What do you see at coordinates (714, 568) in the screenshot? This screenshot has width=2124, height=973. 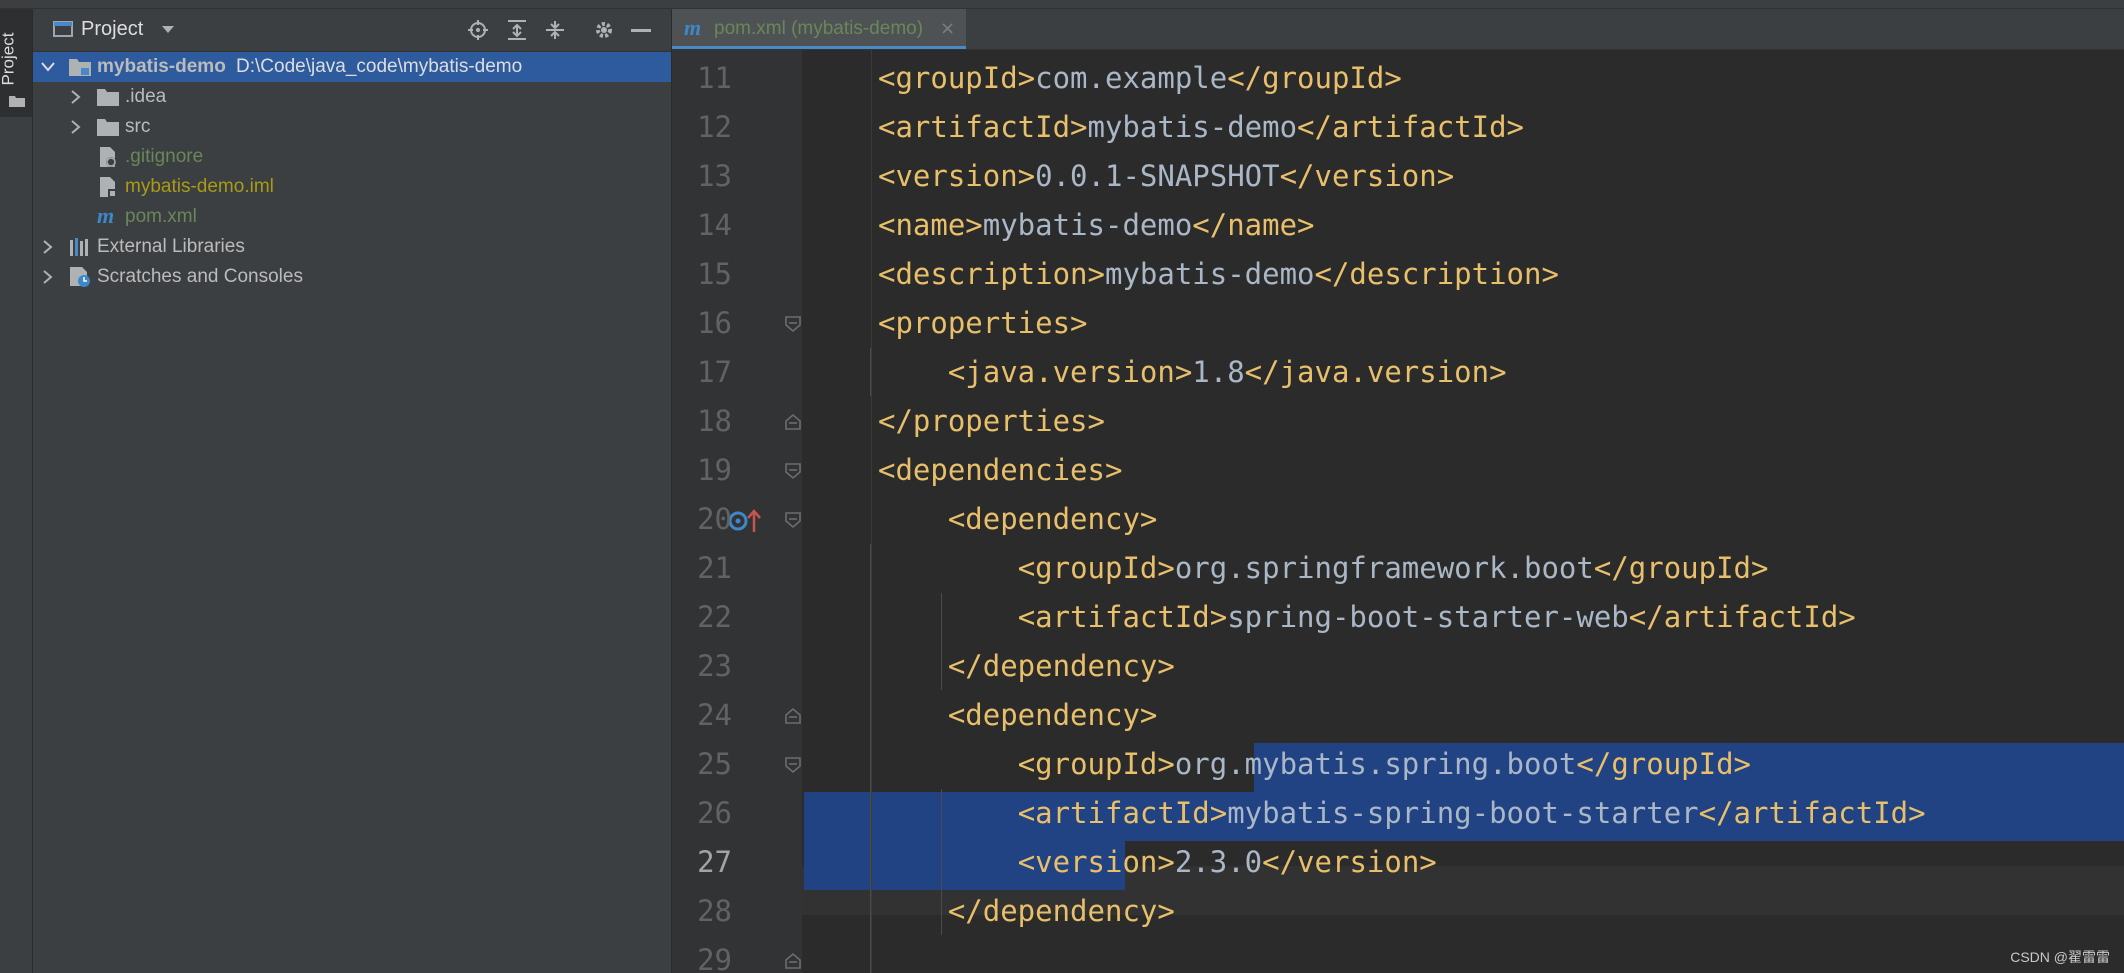 I see `line-number: 21` at bounding box center [714, 568].